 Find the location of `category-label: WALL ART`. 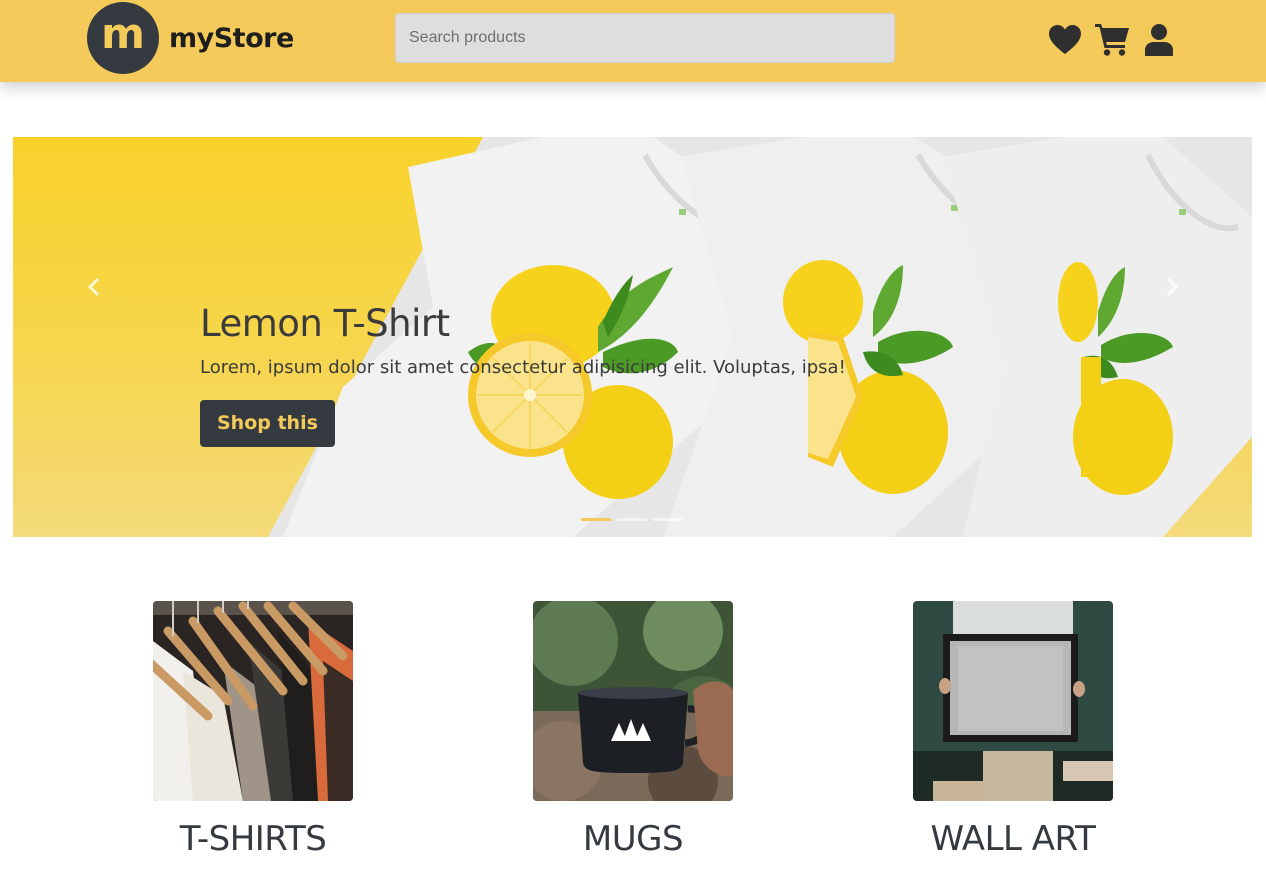

category-label: WALL ART is located at coordinates (1013, 839).